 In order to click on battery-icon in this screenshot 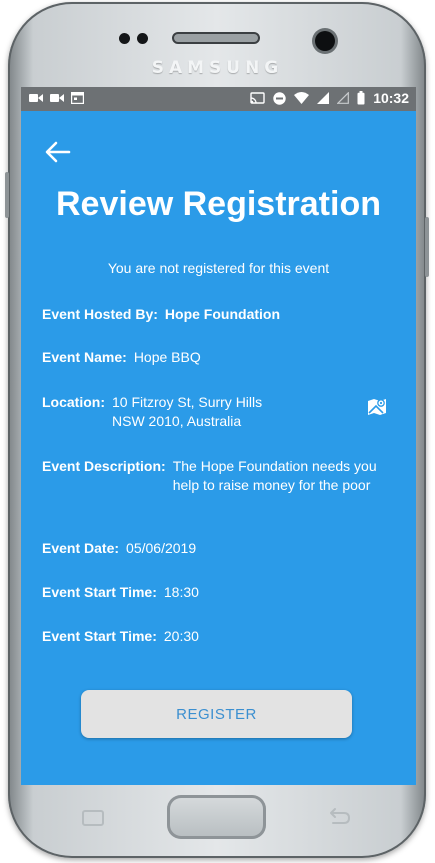, I will do `click(361, 98)`.